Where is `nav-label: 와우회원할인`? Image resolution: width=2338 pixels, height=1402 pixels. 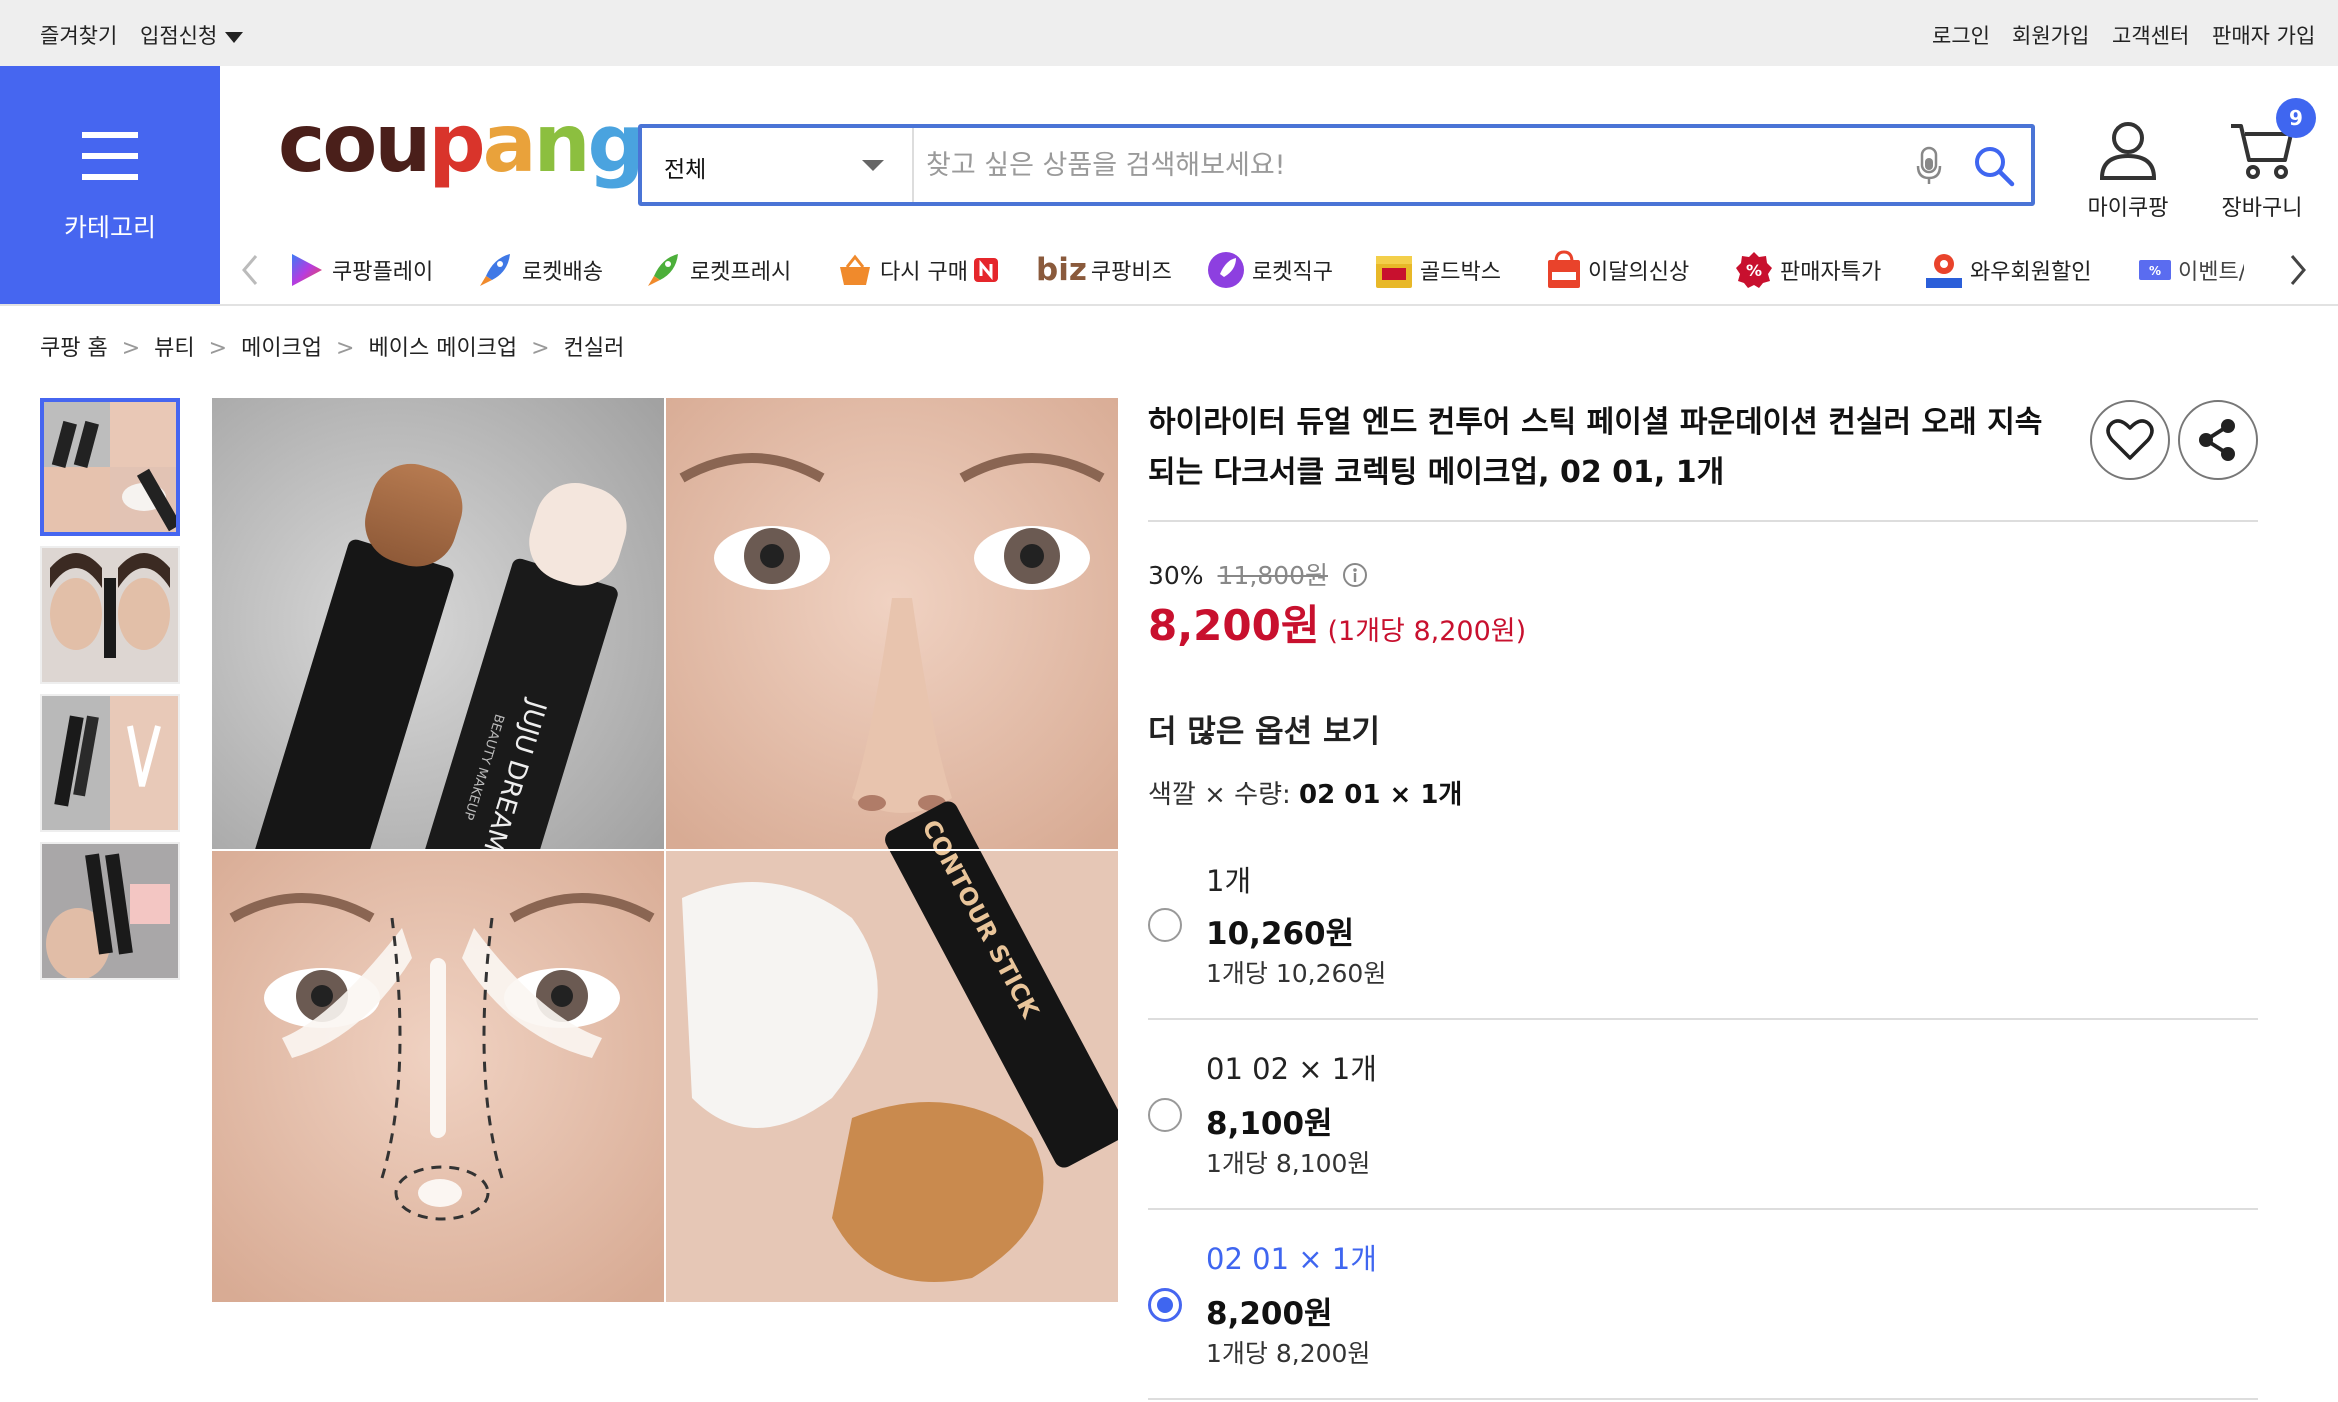 nav-label: 와우회원할인 is located at coordinates (2031, 272).